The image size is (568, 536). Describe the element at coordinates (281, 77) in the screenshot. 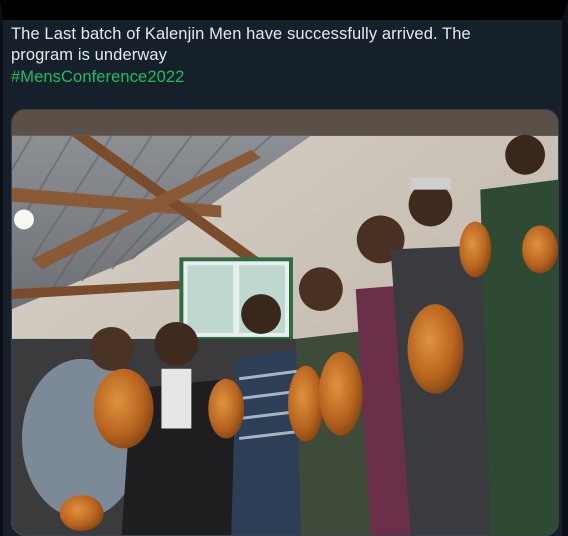

I see `hashtag-link: #MensConference2022` at that location.